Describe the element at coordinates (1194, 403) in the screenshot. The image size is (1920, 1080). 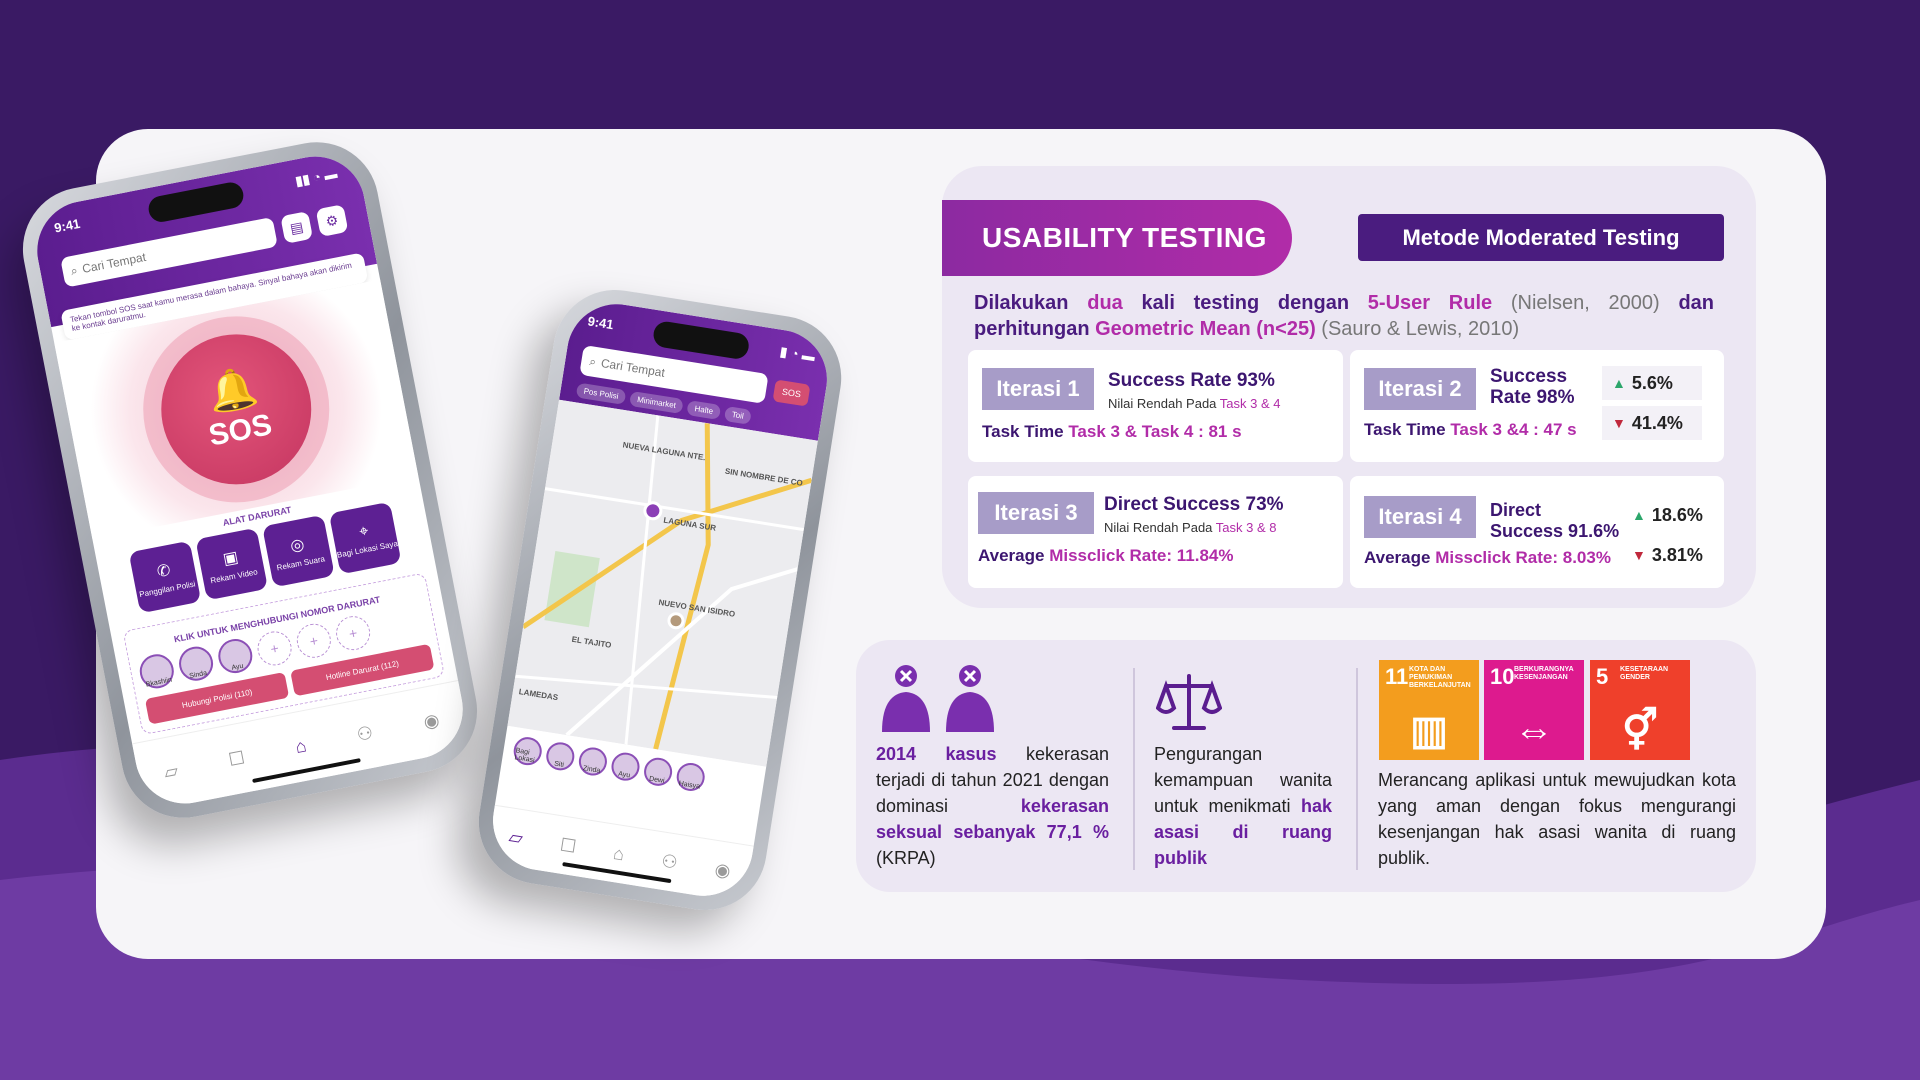
I see `iteration-note: Nilai Rendah Pada Task 3 & 4` at that location.